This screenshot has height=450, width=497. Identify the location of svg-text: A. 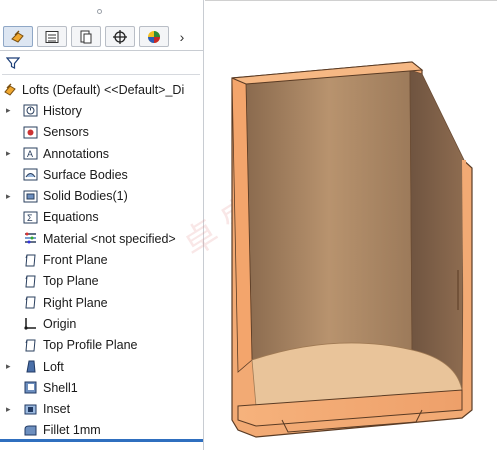
(30, 154).